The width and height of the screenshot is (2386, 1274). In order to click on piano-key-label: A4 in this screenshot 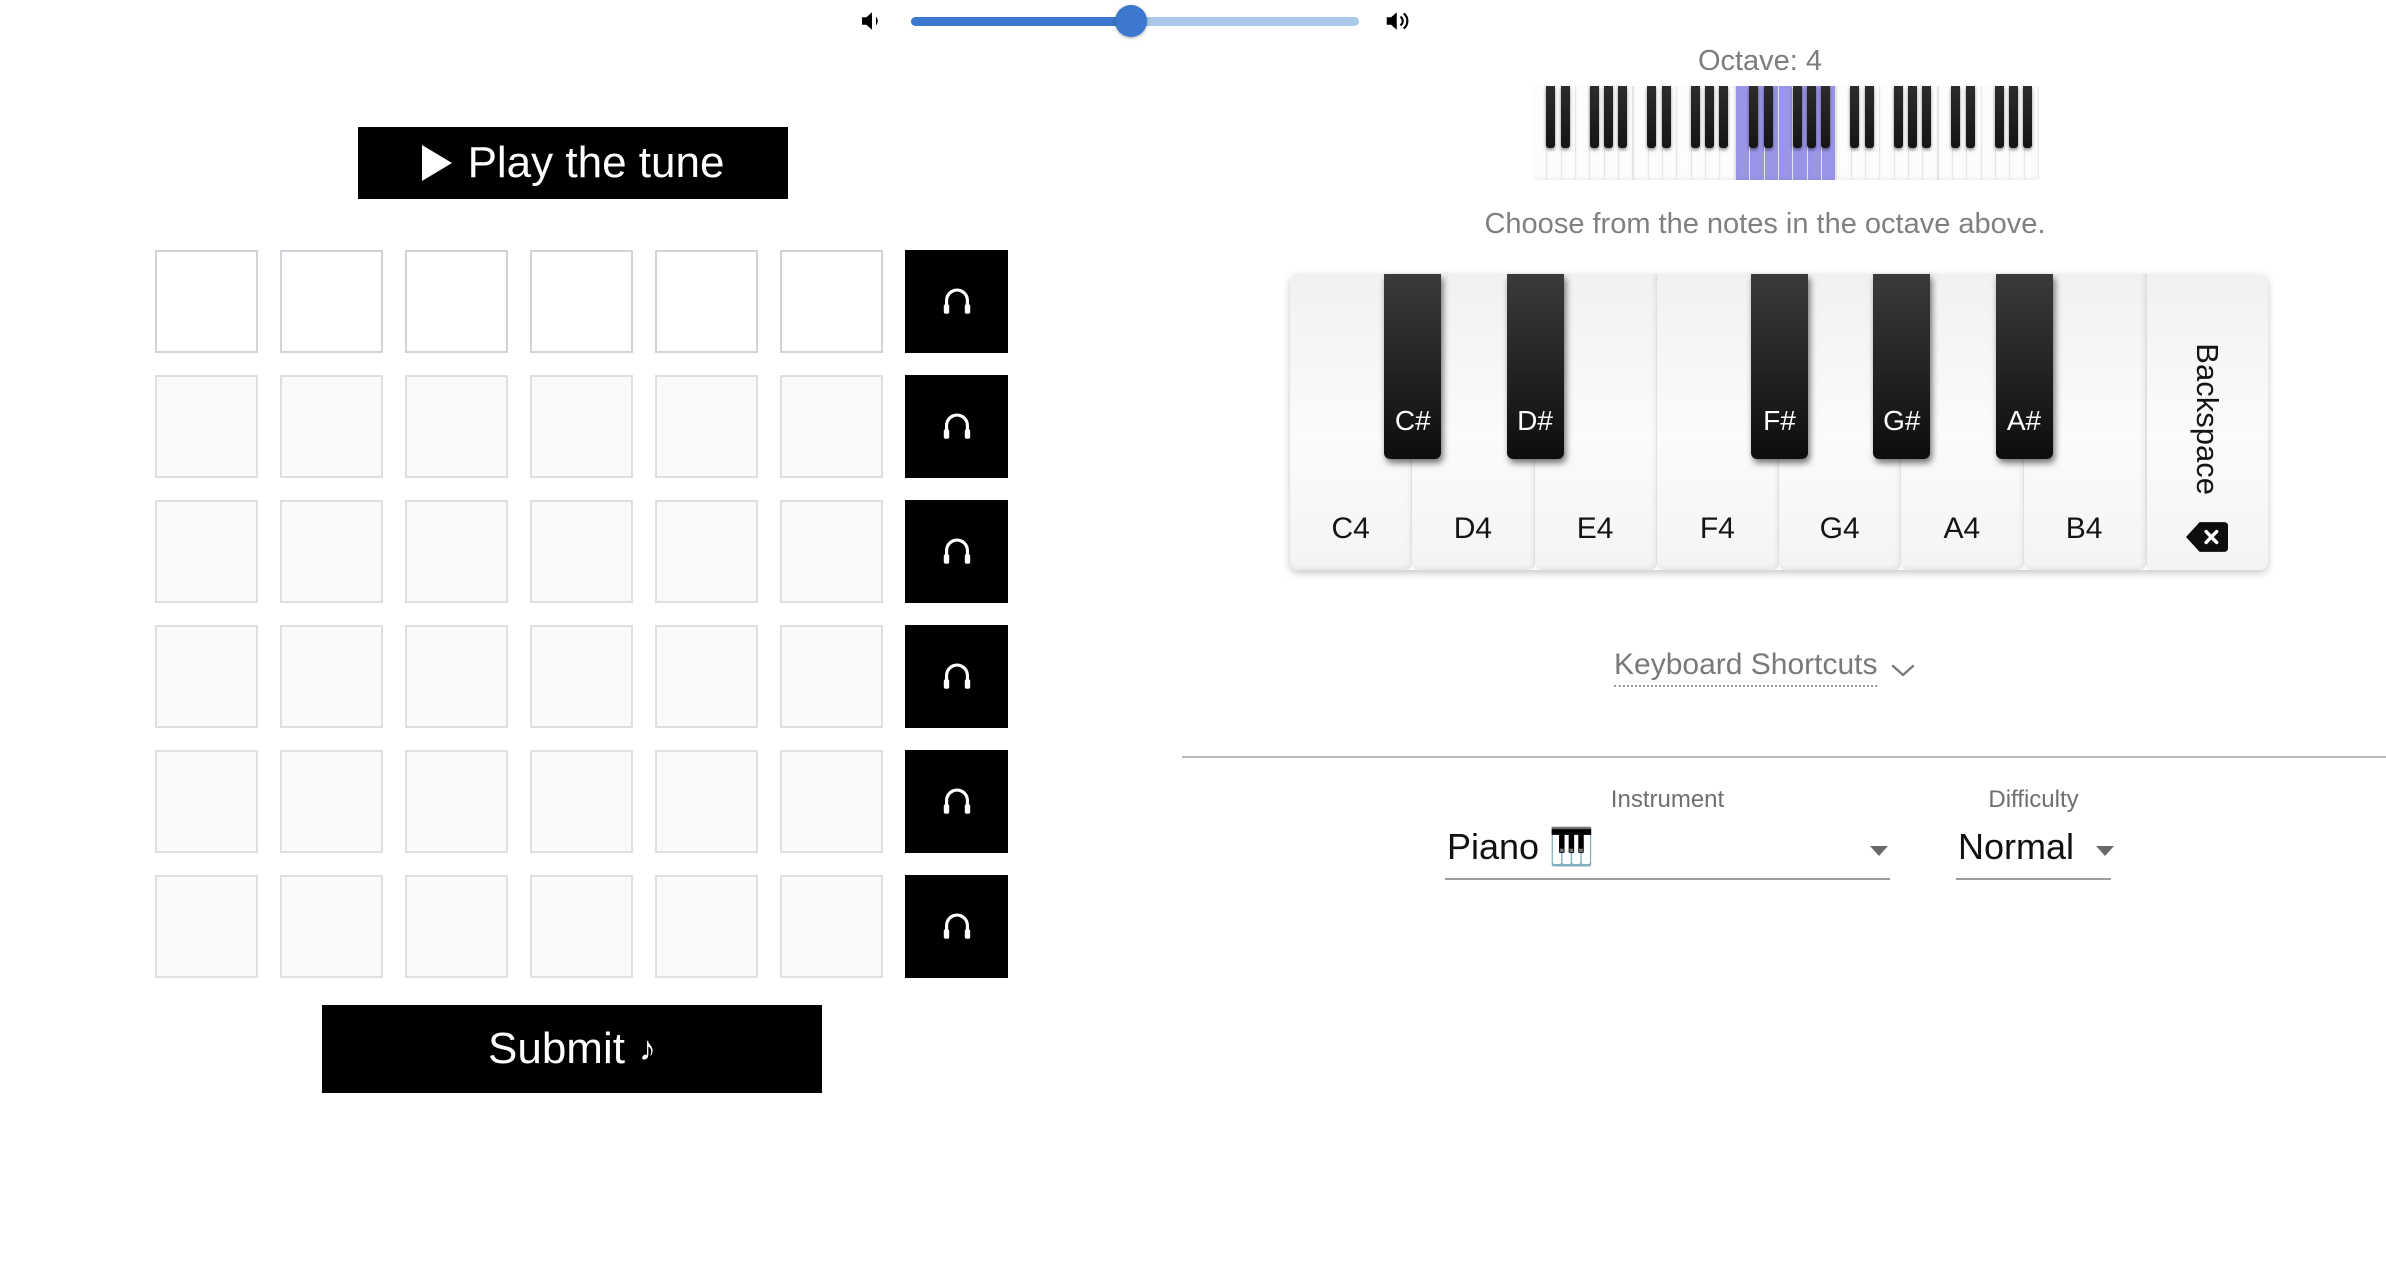, I will do `click(1962, 528)`.